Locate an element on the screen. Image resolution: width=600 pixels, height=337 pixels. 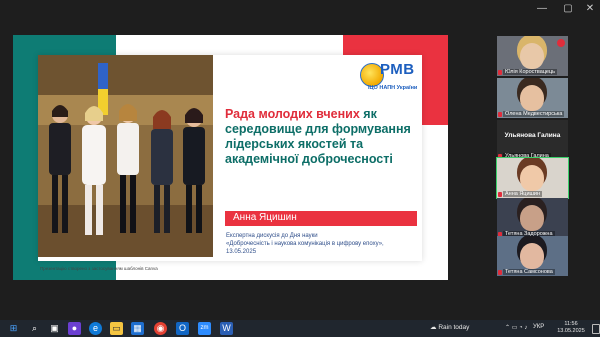
taskbar-clock: 11:56 13.05.2025 is located at coordinates (571, 328).